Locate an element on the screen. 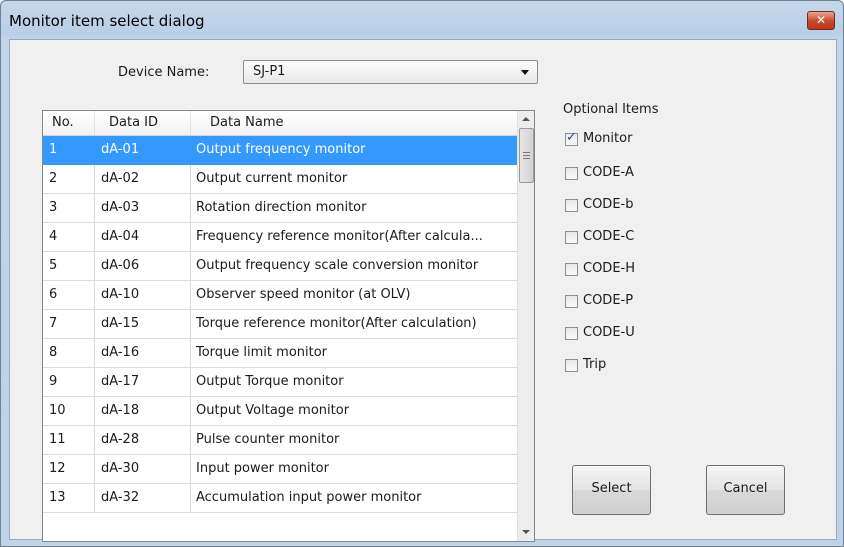 The image size is (844, 547). scroll-up-button is located at coordinates (526, 119).